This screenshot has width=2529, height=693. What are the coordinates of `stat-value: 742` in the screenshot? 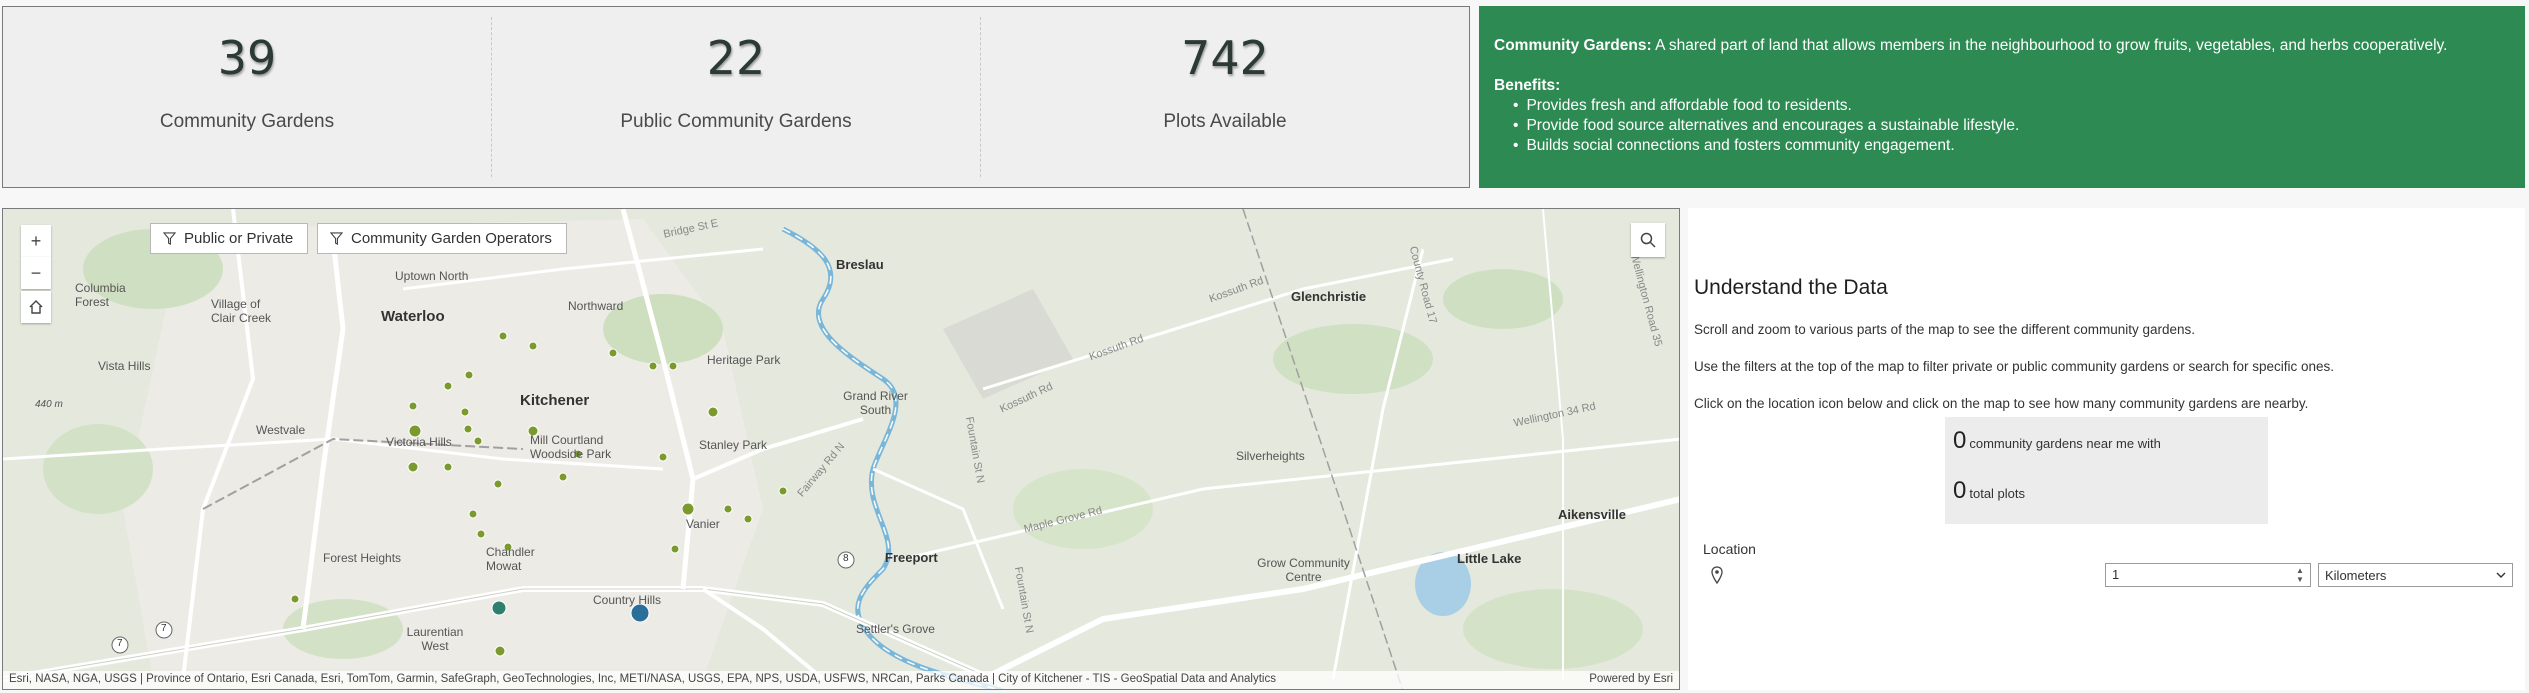 It's located at (1225, 58).